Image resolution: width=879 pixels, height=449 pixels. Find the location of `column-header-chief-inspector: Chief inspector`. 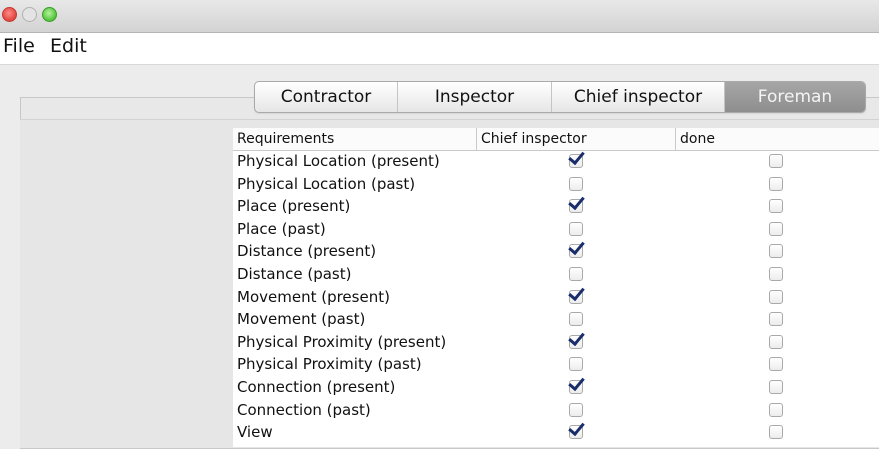

column-header-chief-inspector: Chief inspector is located at coordinates (576, 139).